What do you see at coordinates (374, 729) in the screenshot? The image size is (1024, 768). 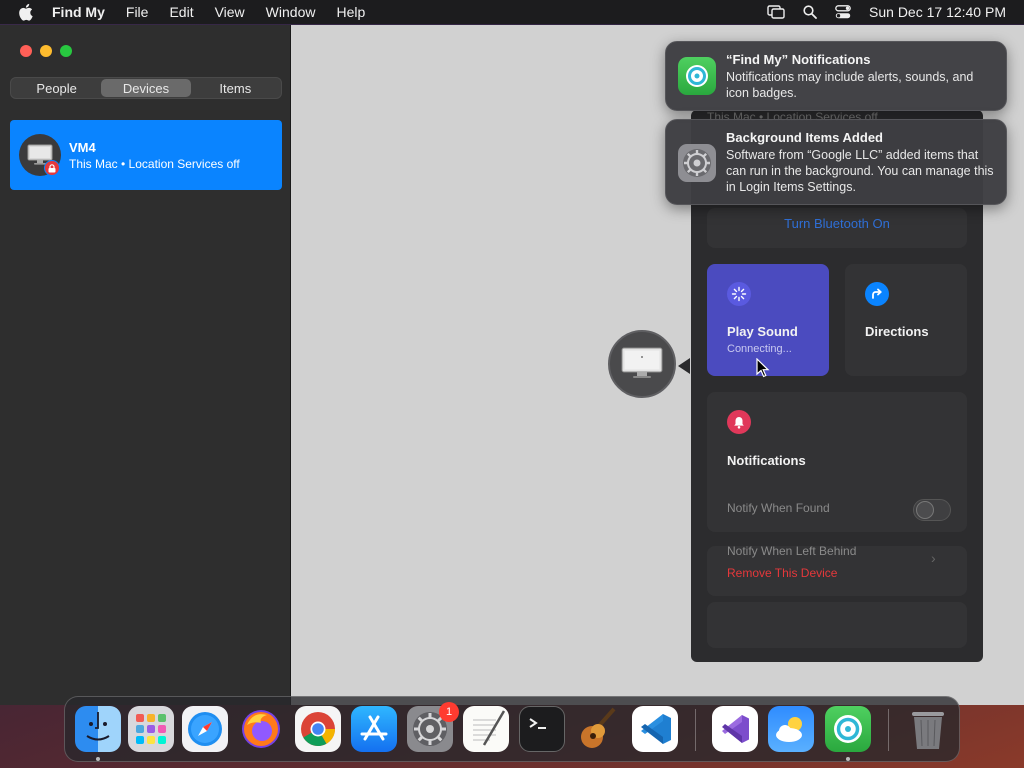 I see `app-store-icon` at bounding box center [374, 729].